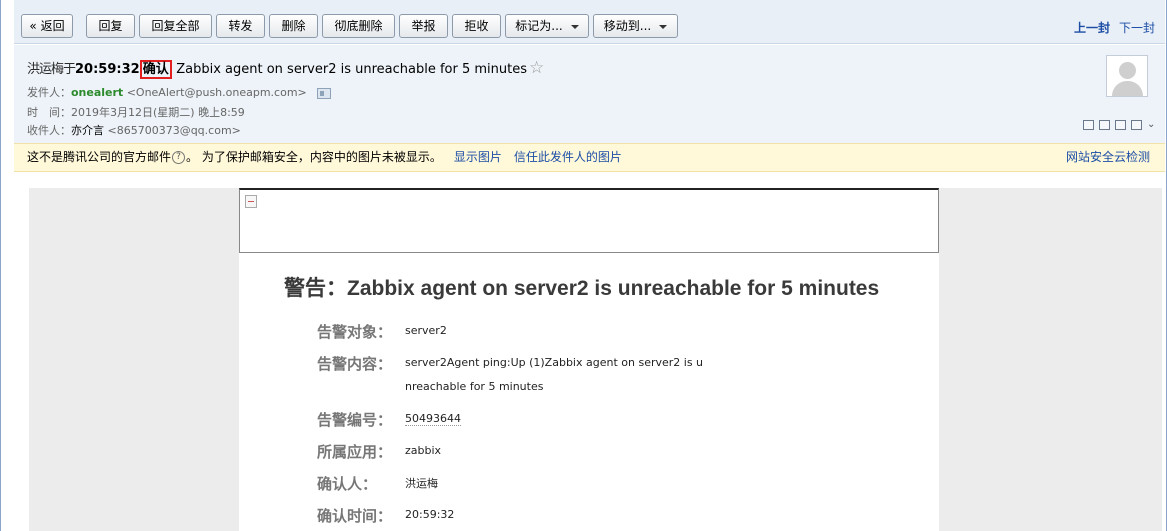 This screenshot has width=1167, height=531. I want to click on new-window-icon, so click(1088, 124).